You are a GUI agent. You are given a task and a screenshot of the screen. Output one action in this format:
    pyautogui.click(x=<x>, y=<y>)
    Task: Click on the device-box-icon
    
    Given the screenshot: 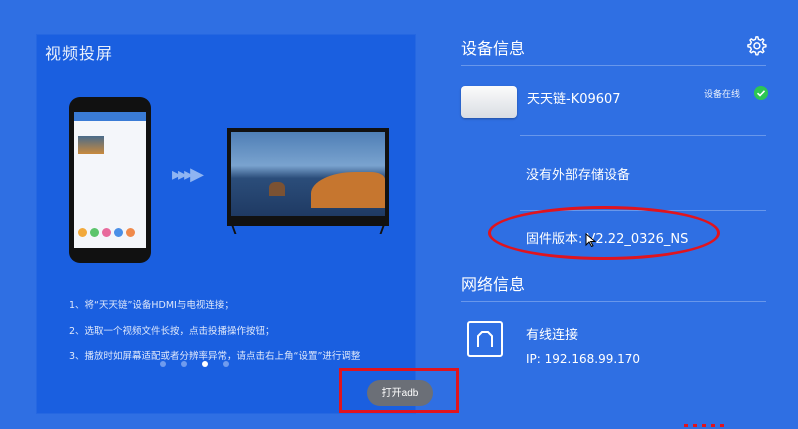 What is the action you would take?
    pyautogui.click(x=489, y=102)
    